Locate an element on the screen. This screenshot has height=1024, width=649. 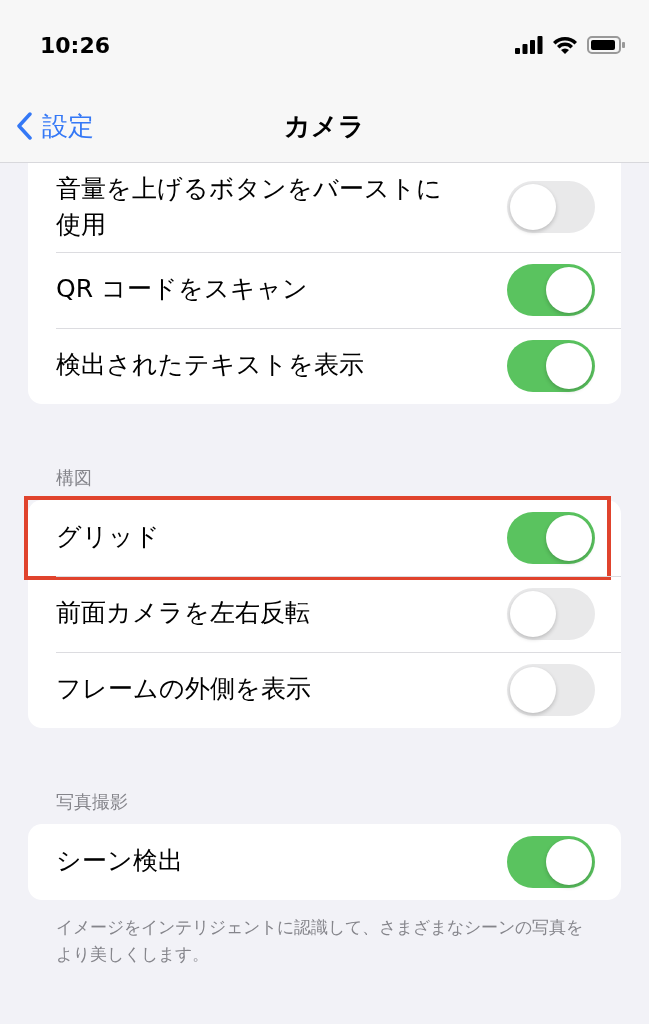
setting-label: 音量を上げるボタンをバーストに使用 is located at coordinates (249, 207).